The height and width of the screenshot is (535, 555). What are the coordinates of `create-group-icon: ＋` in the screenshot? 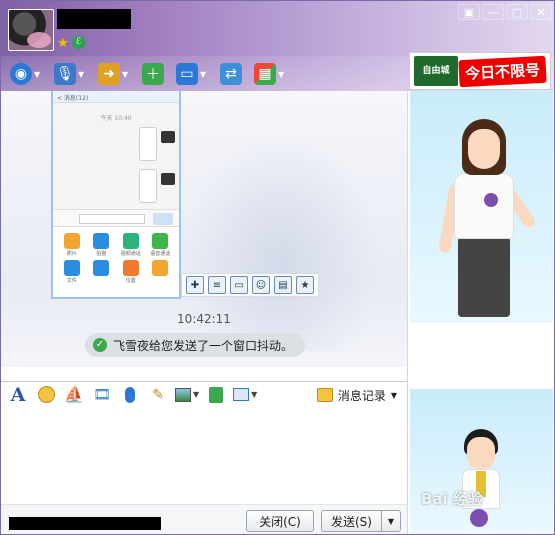 It's located at (153, 74).